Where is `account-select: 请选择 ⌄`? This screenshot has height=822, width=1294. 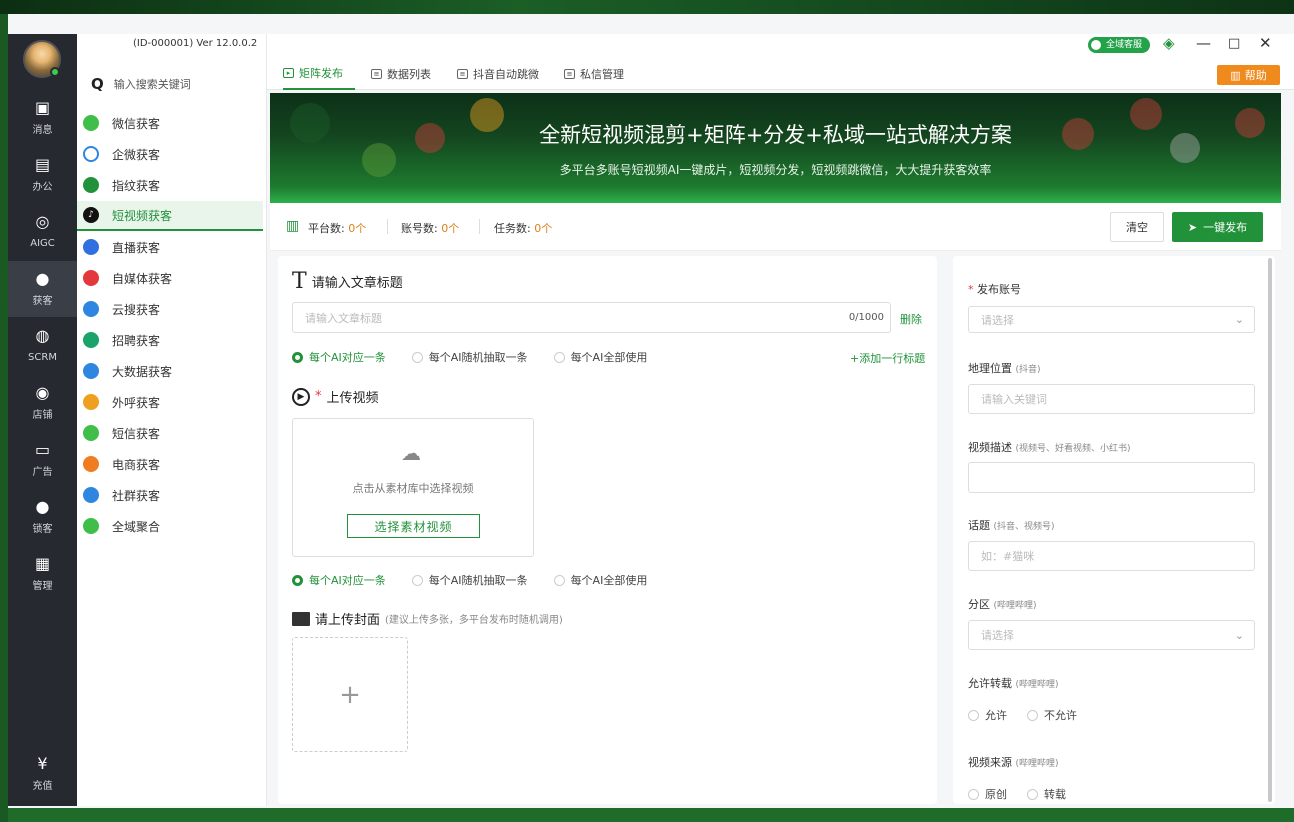
account-select: 请选择 ⌄ is located at coordinates (1111, 319).